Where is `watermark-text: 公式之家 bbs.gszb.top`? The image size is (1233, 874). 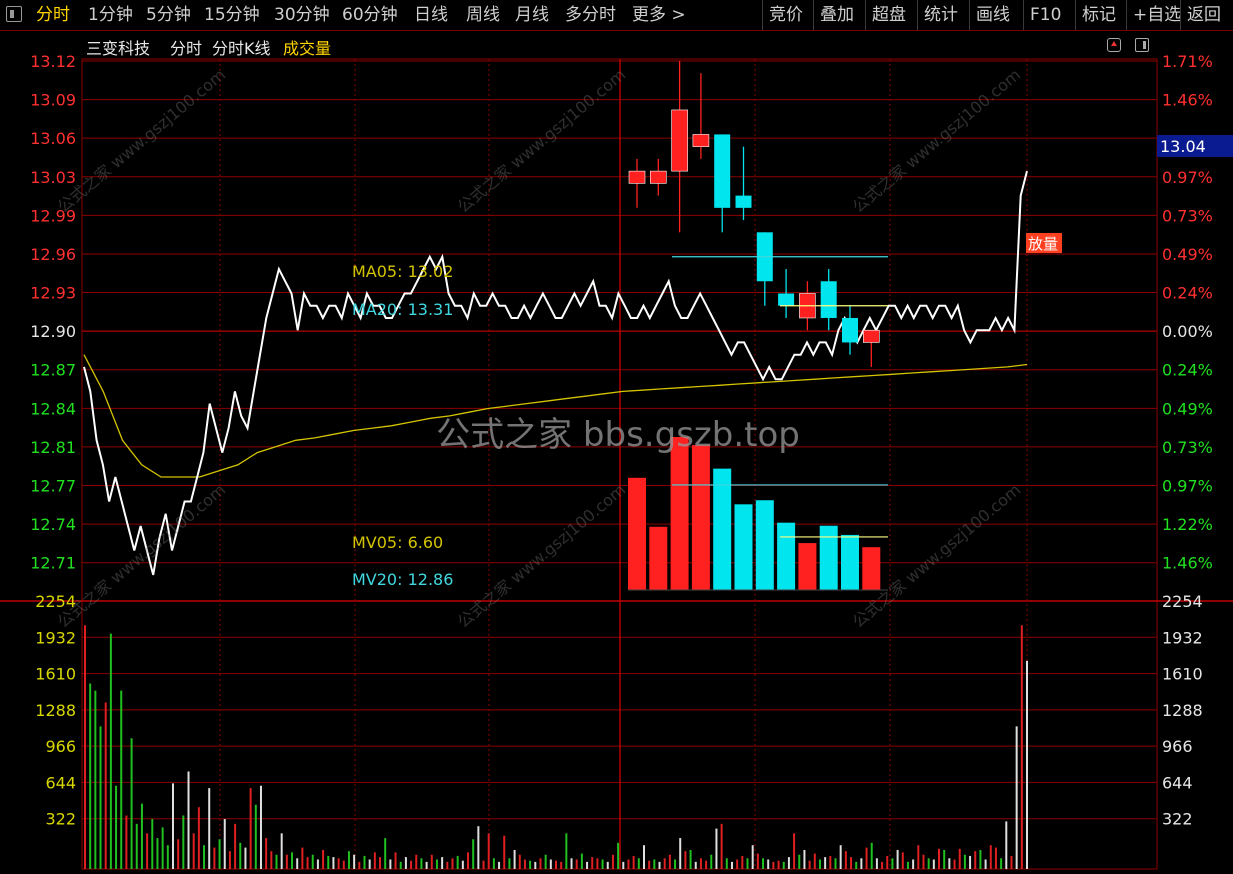 watermark-text: 公式之家 bbs.gszb.top is located at coordinates (618, 435).